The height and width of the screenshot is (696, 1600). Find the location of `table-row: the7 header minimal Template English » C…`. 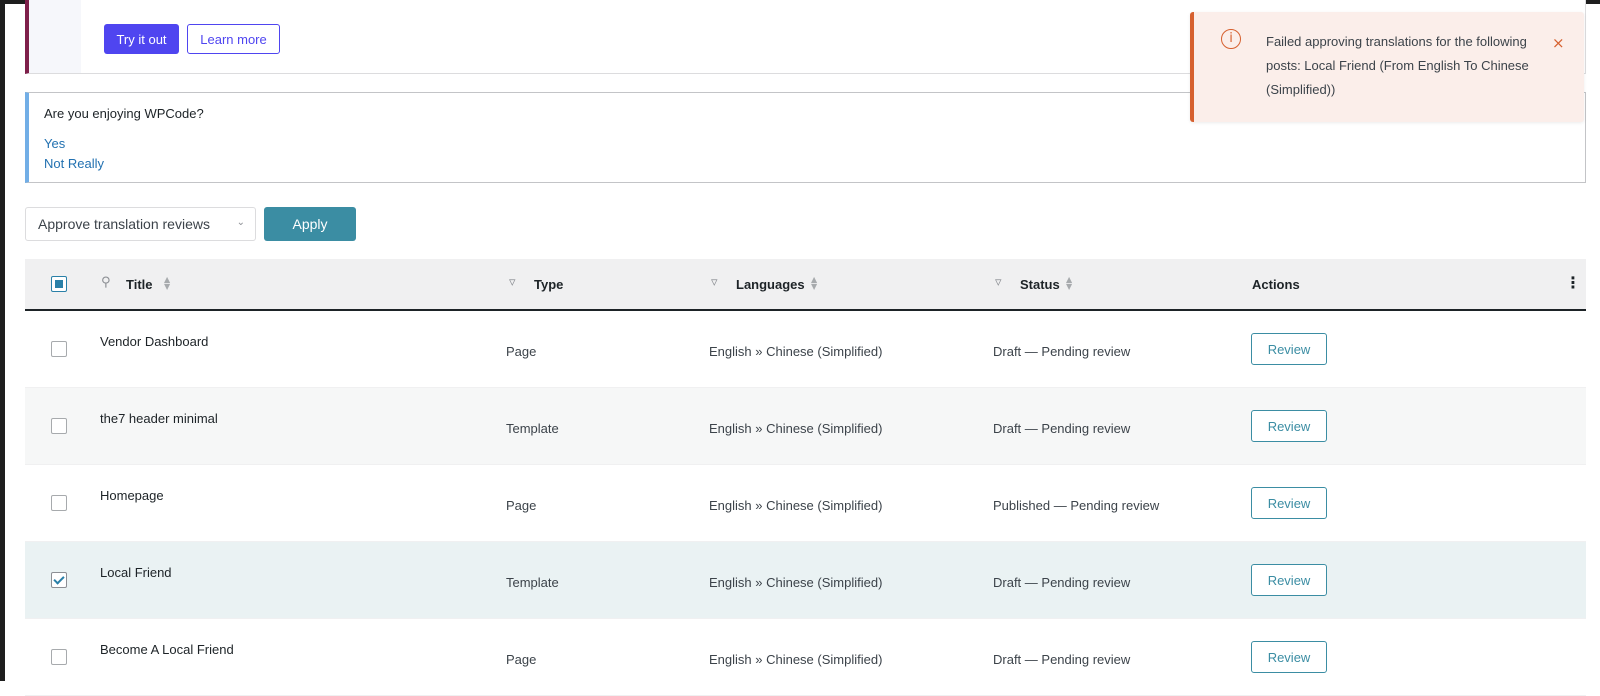

table-row: the7 header minimal Template English » C… is located at coordinates (805, 426).